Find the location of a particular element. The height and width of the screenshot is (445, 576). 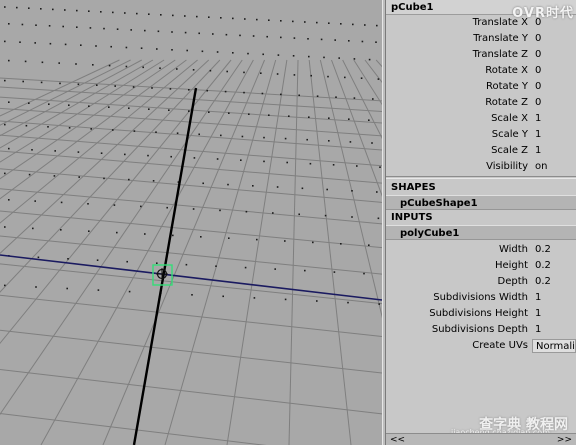

channel-row: Width 0.2 is located at coordinates (481, 250).